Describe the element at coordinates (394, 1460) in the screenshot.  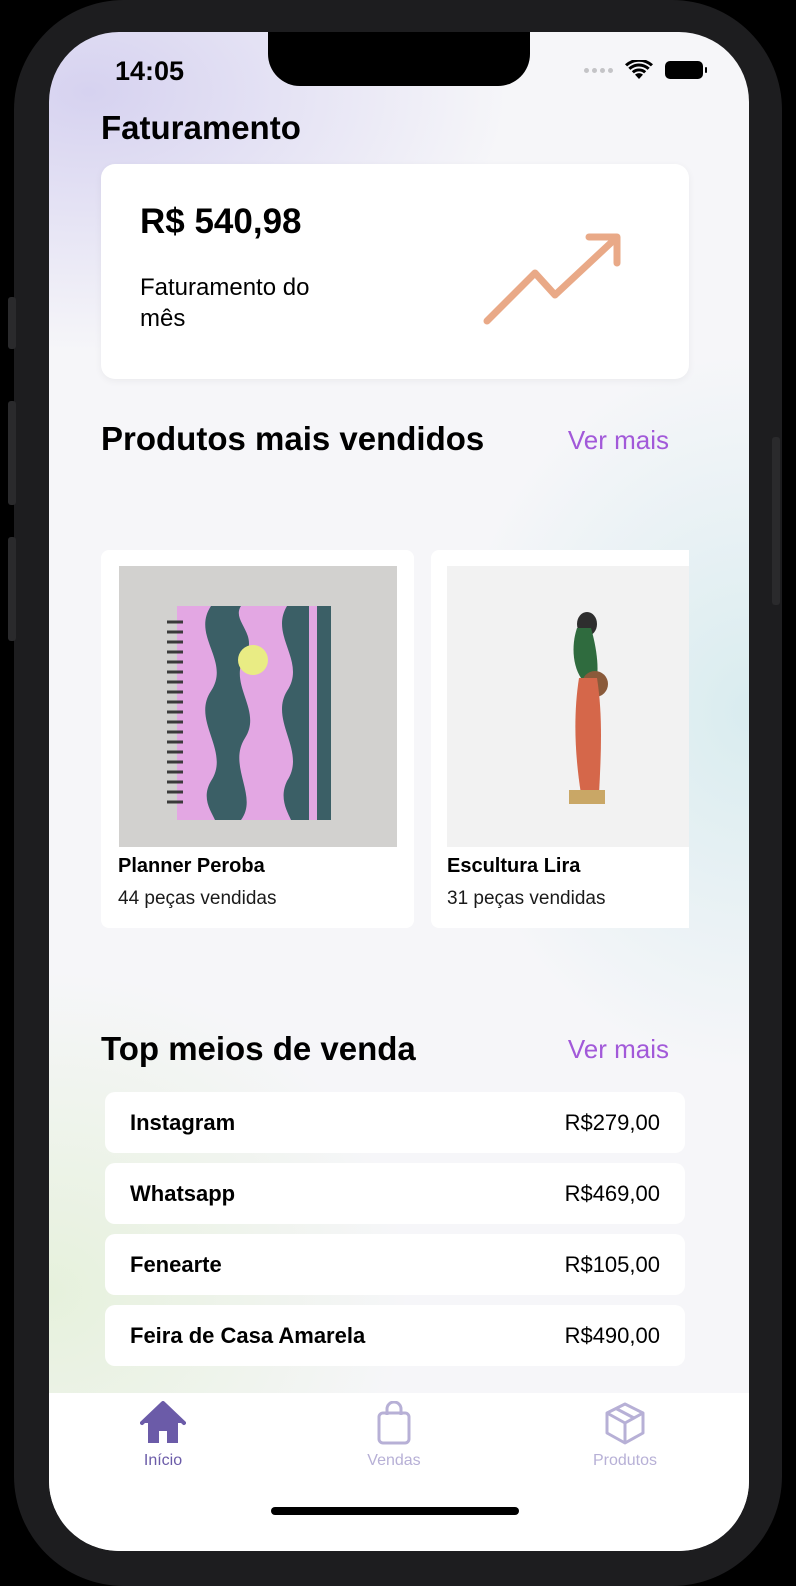
I see `tab-label: Vendas` at that location.